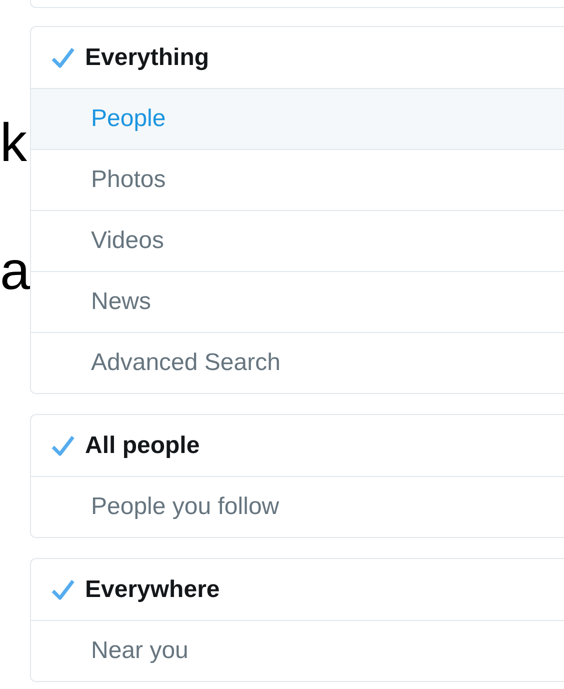 The image size is (564, 689). Describe the element at coordinates (297, 362) in the screenshot. I see `menu-item: Advanced Search` at that location.